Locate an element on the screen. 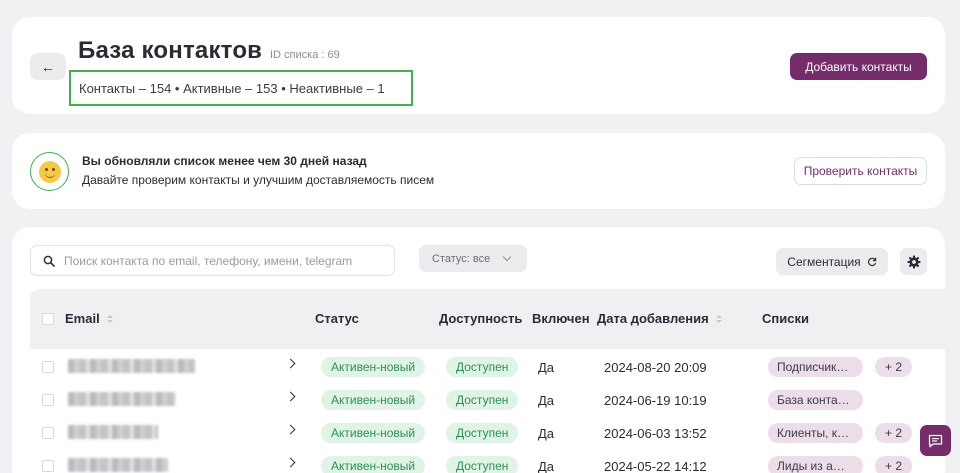 This screenshot has height=473, width=960. date-added: 2024-08-20 20:09 is located at coordinates (655, 367).